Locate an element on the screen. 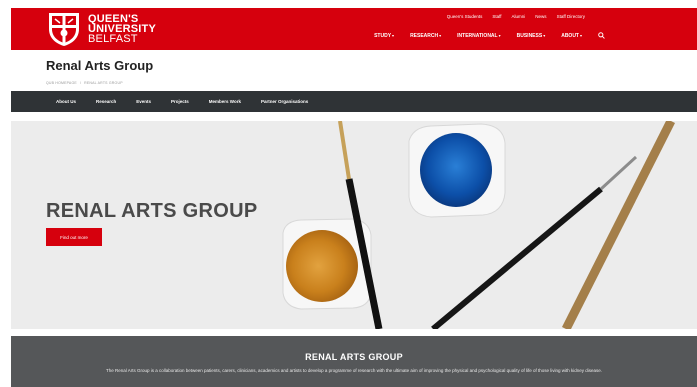 This screenshot has height=387, width=697. nav-international: INTERNATIONAL▾ is located at coordinates (478, 36).